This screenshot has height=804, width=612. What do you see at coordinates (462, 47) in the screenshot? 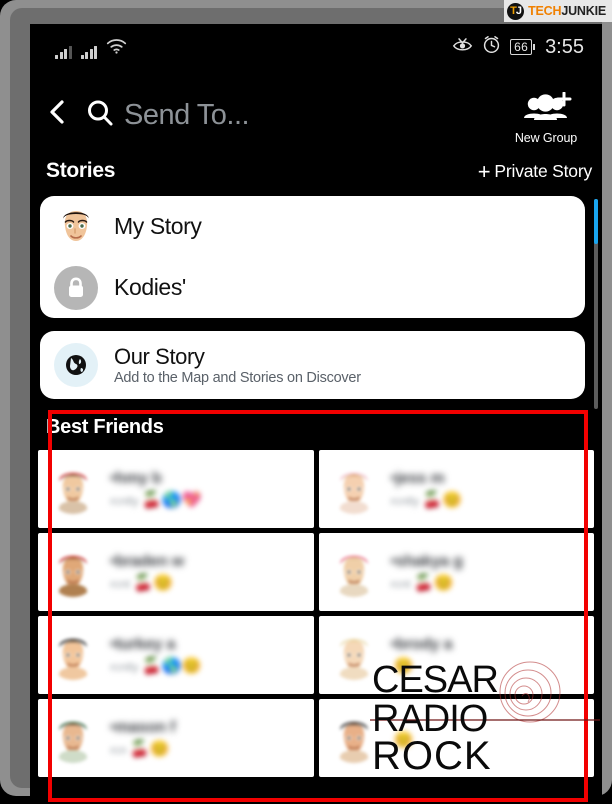
I see `eye-slash-icon` at bounding box center [462, 47].